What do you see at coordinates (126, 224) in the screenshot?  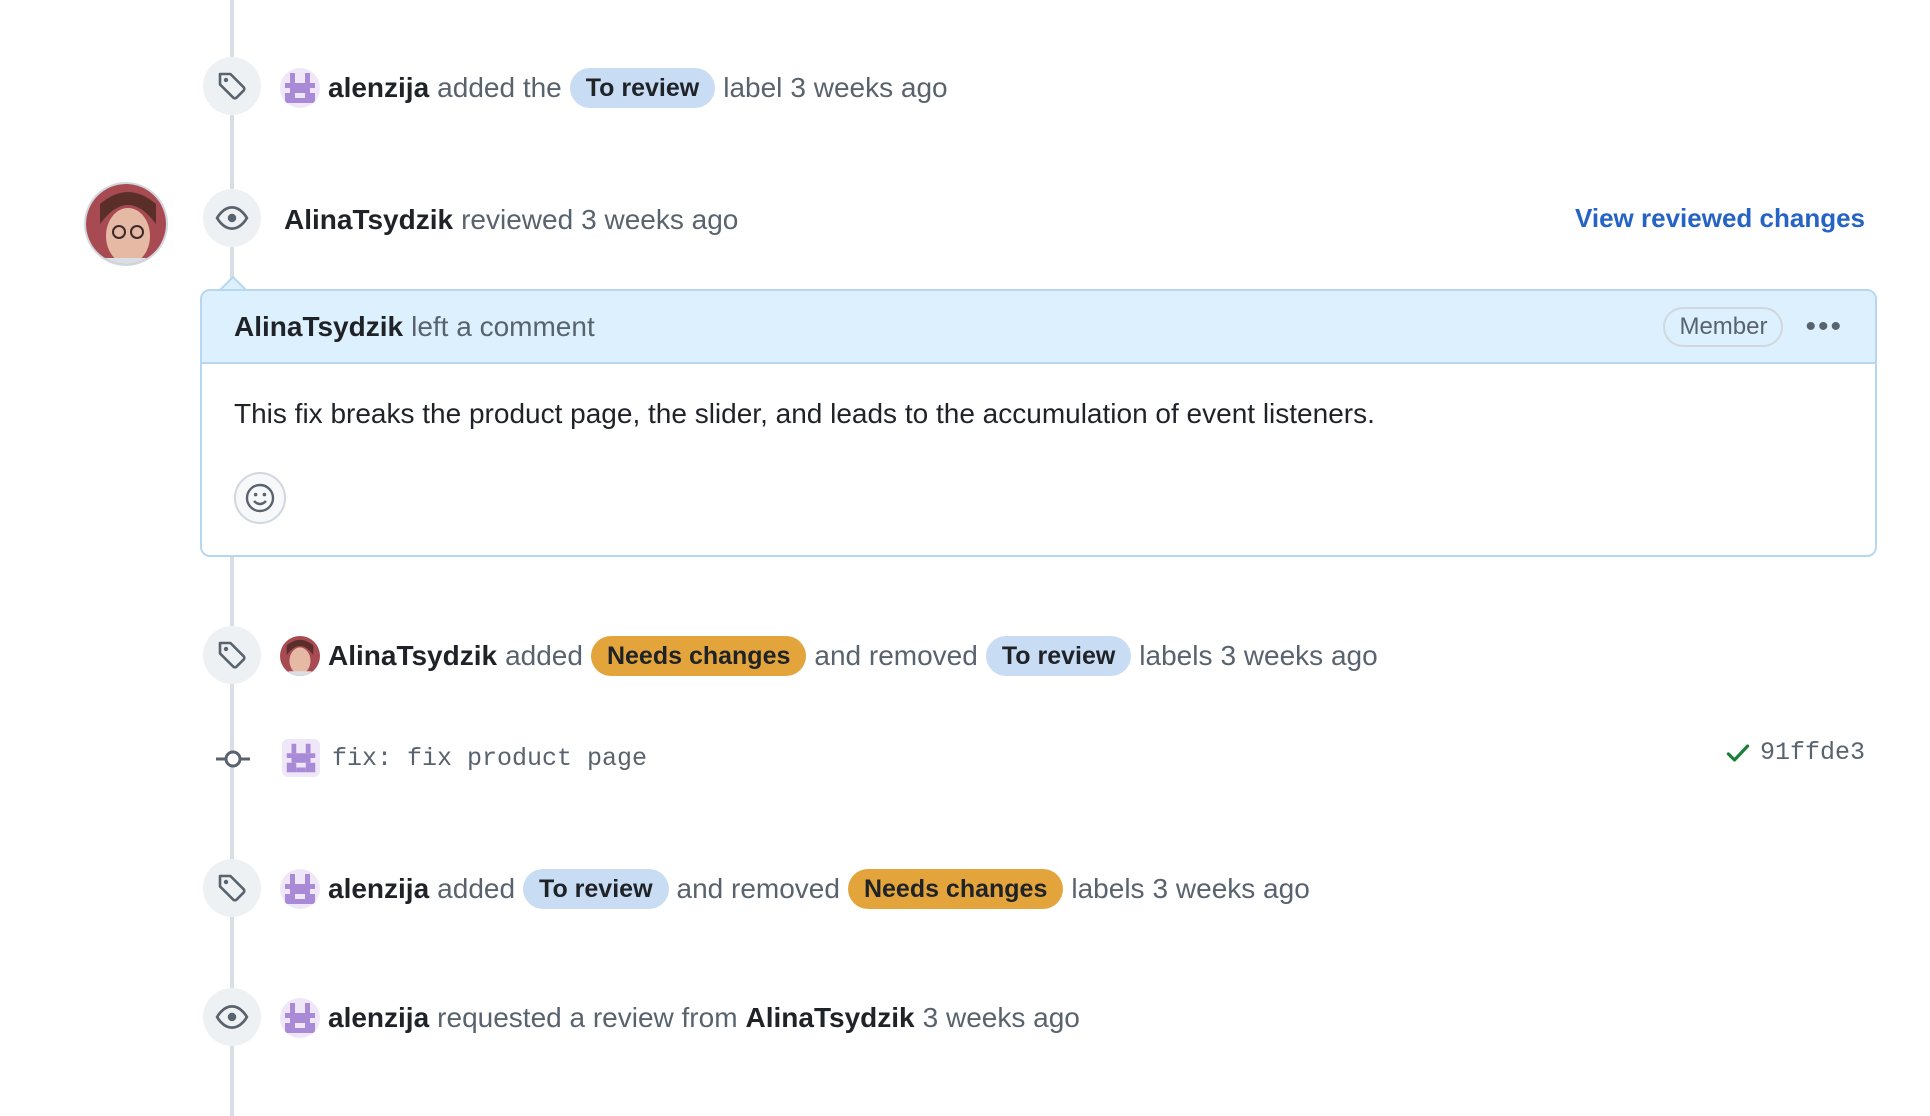 I see `reviewer-avatar` at bounding box center [126, 224].